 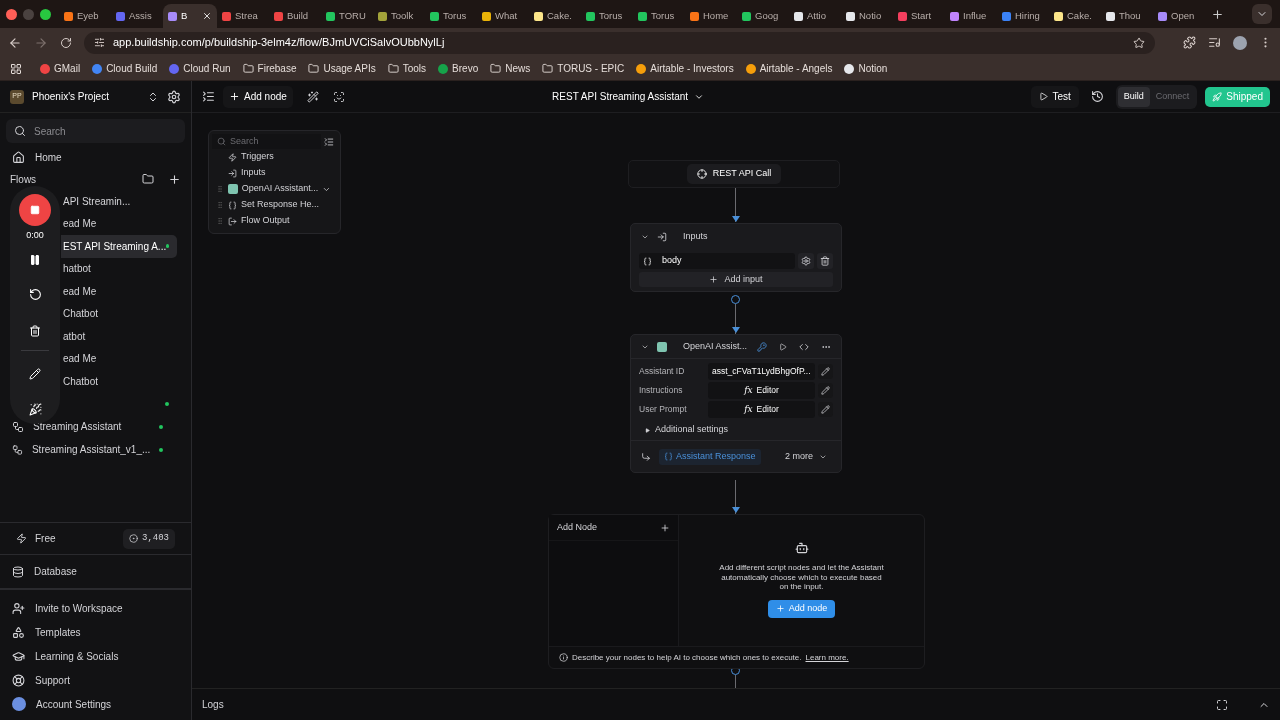 I want to click on new-folder-icon, so click(x=148, y=179).